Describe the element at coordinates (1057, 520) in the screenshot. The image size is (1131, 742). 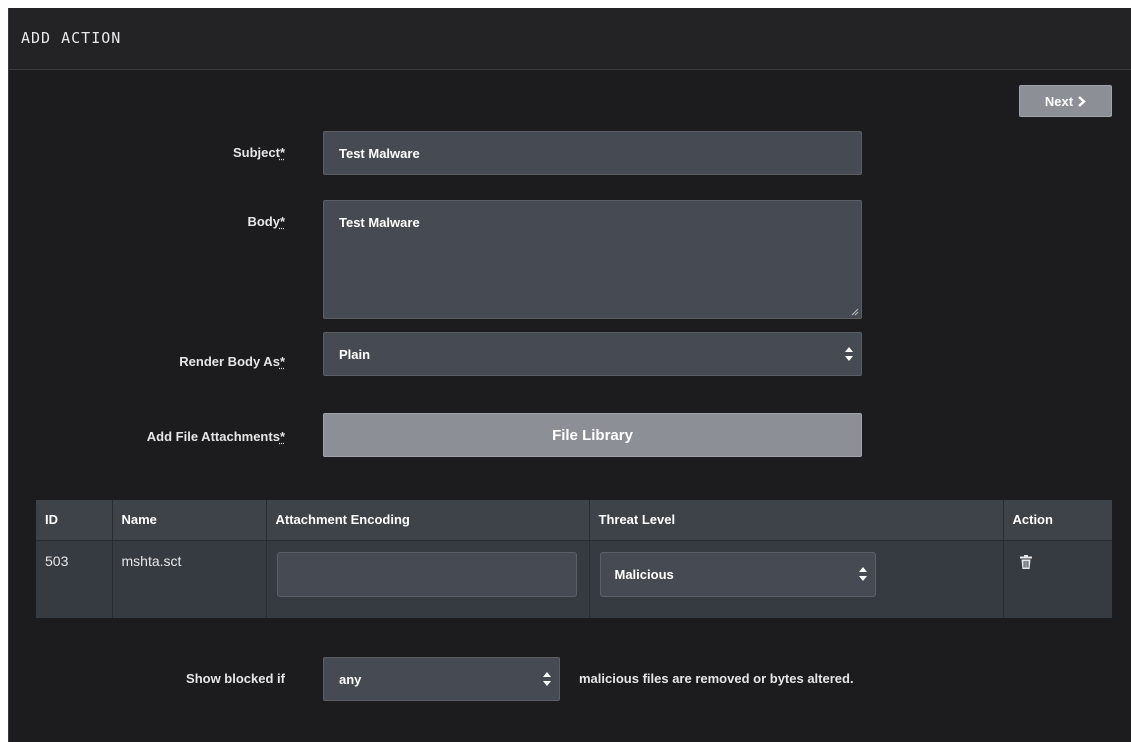
I see `column-header-action: Action` at that location.